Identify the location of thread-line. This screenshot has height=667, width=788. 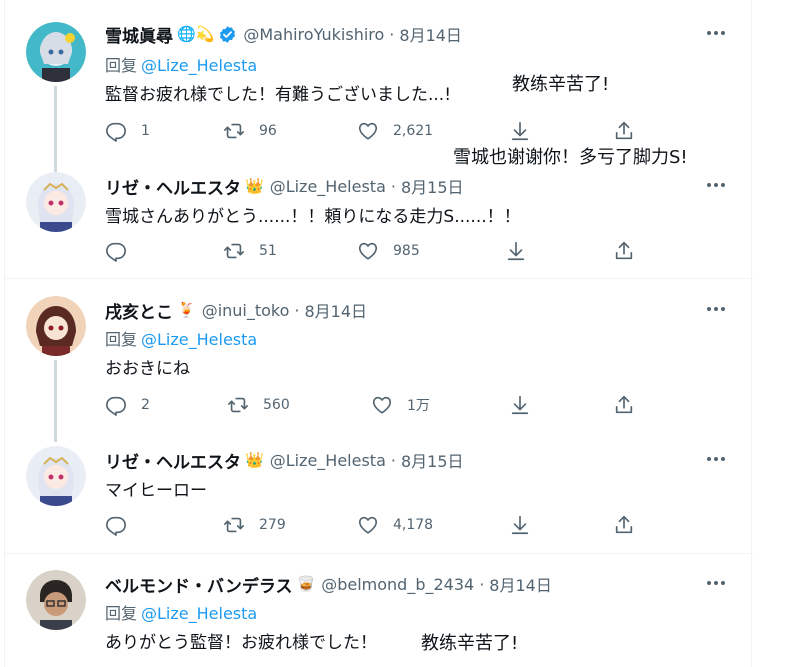
(55, 401).